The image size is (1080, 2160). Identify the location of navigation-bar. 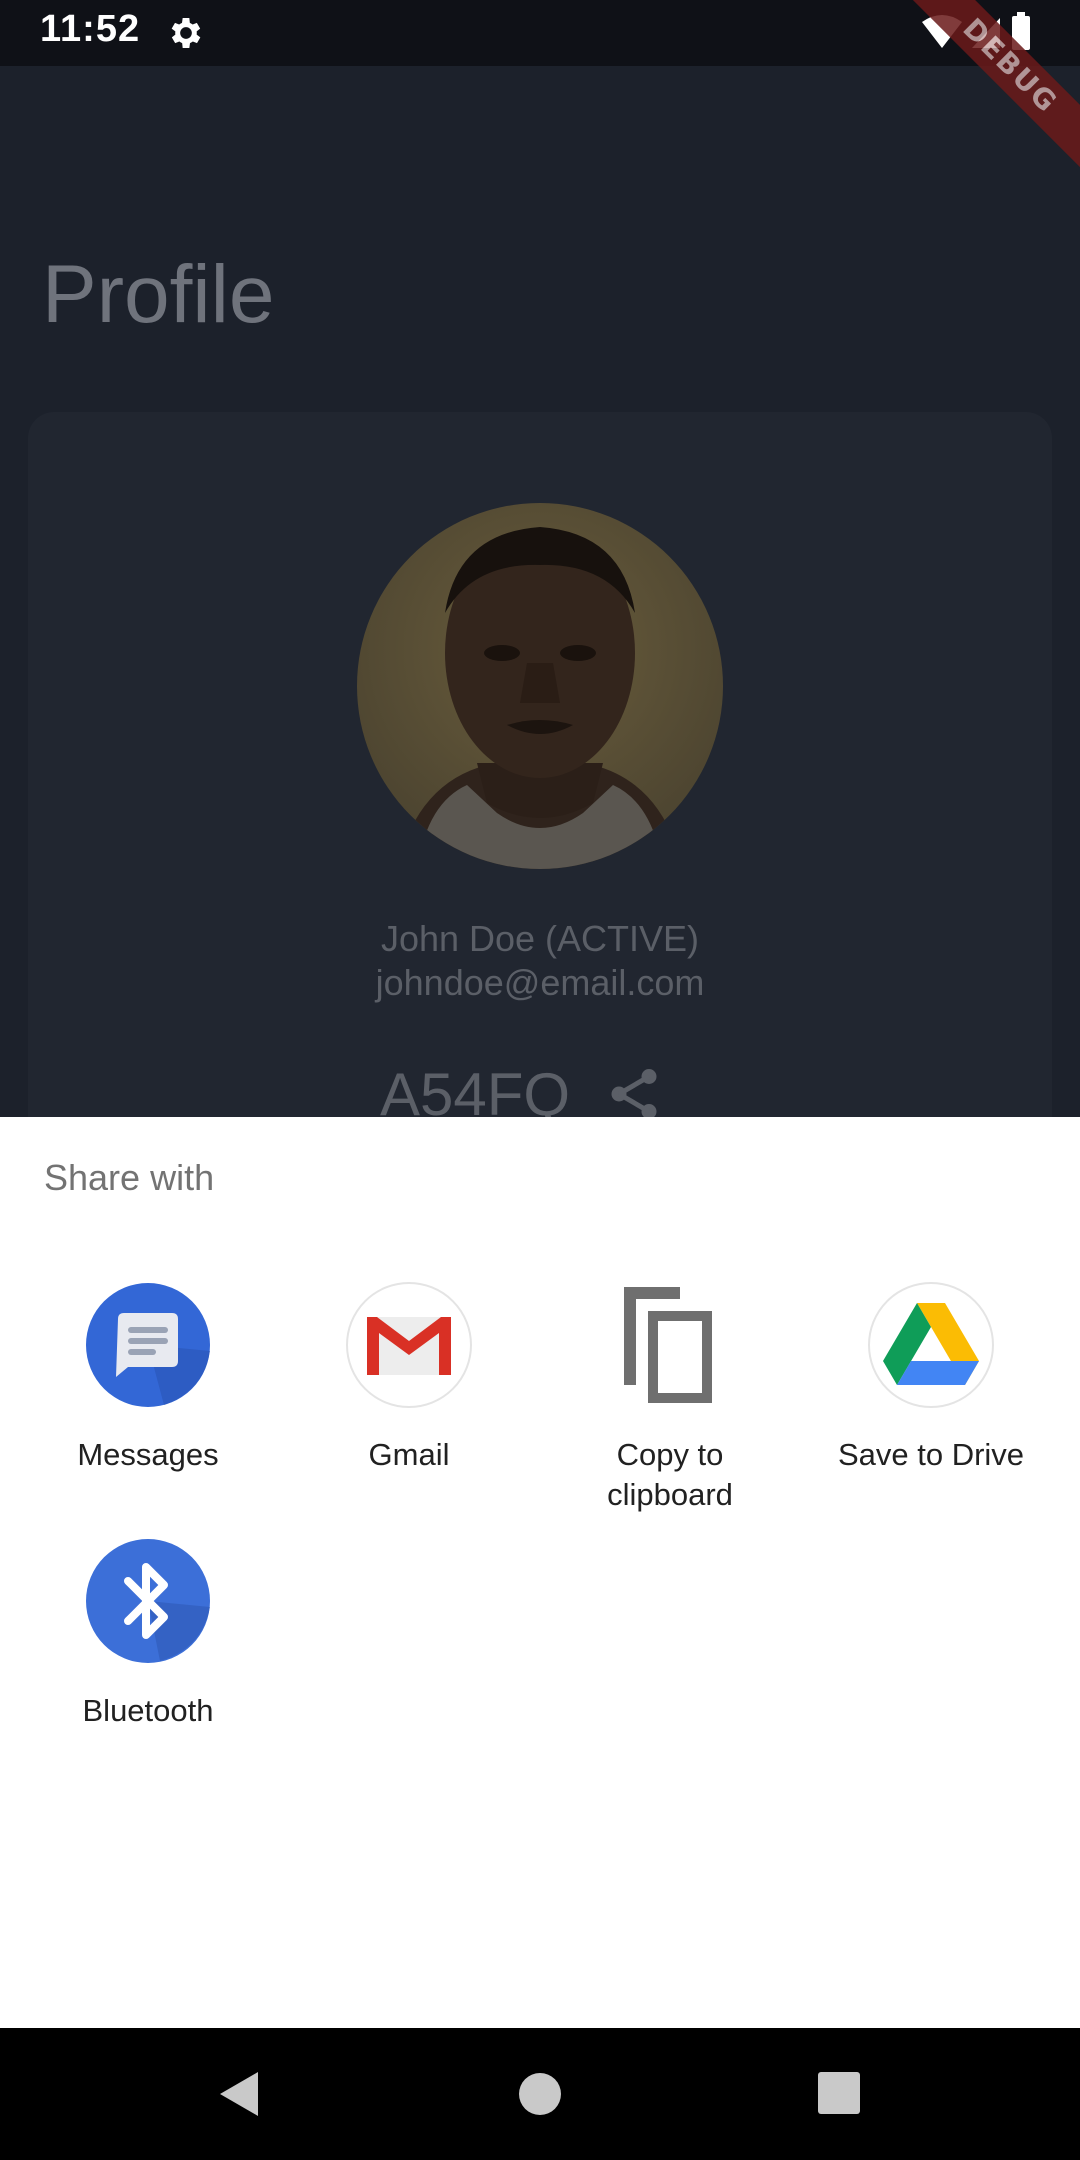
(540, 2094).